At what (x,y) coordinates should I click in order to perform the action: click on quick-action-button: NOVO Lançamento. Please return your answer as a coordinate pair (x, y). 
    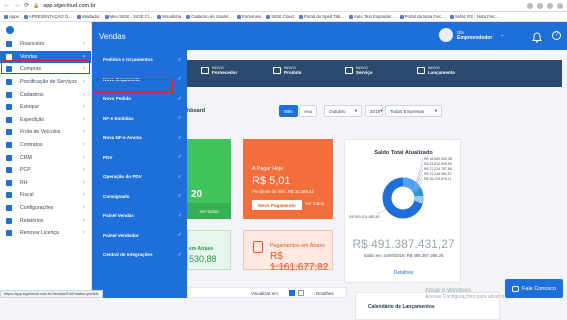
    Looking at the image, I should click on (436, 70).